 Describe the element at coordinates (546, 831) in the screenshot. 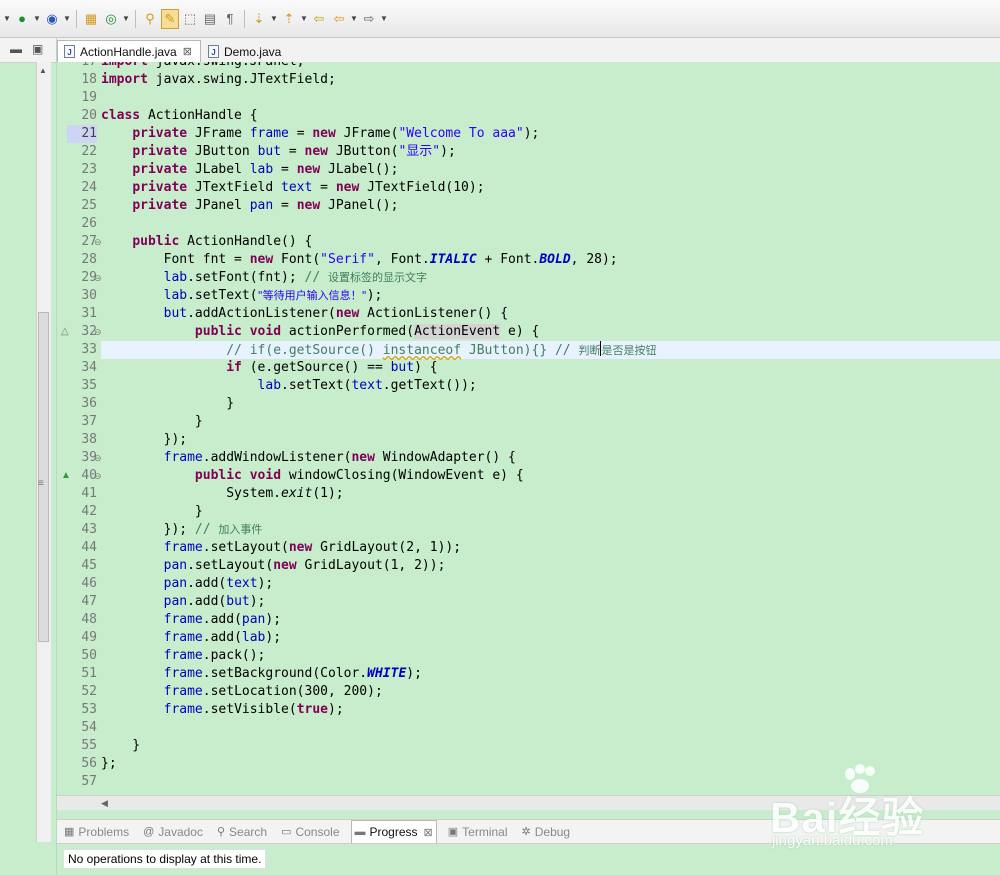

I see `view-tab-debug: ✲ Debug` at that location.